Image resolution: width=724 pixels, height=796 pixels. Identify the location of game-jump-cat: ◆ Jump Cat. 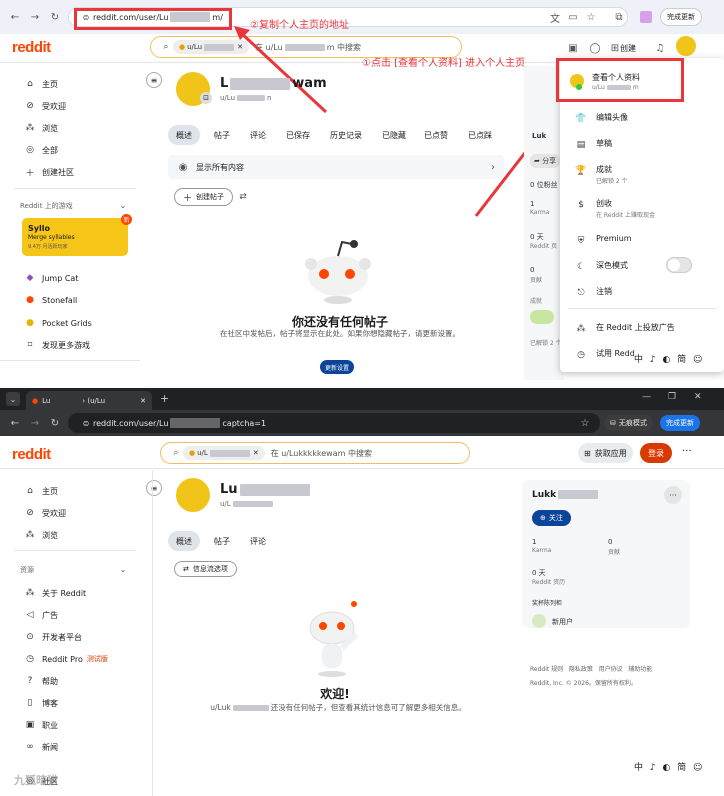
(51, 278).